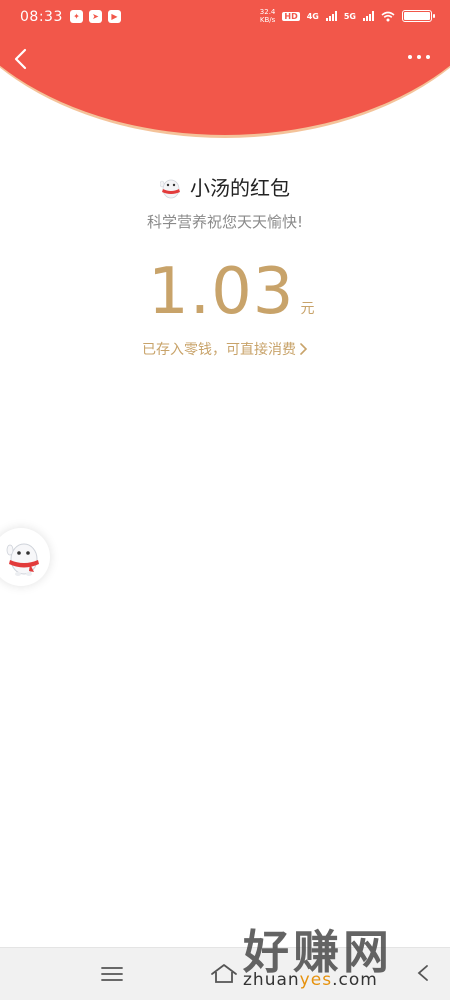  What do you see at coordinates (114, 16) in the screenshot?
I see `video-icon: ▶` at bounding box center [114, 16].